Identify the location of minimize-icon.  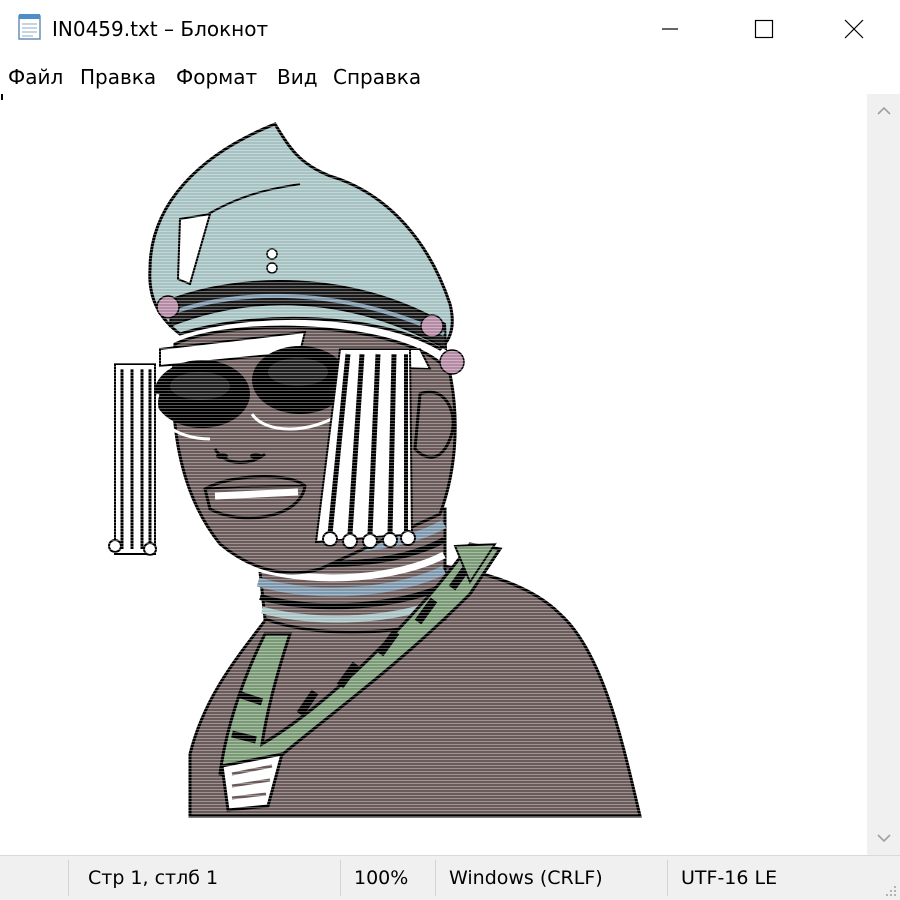
(670, 29).